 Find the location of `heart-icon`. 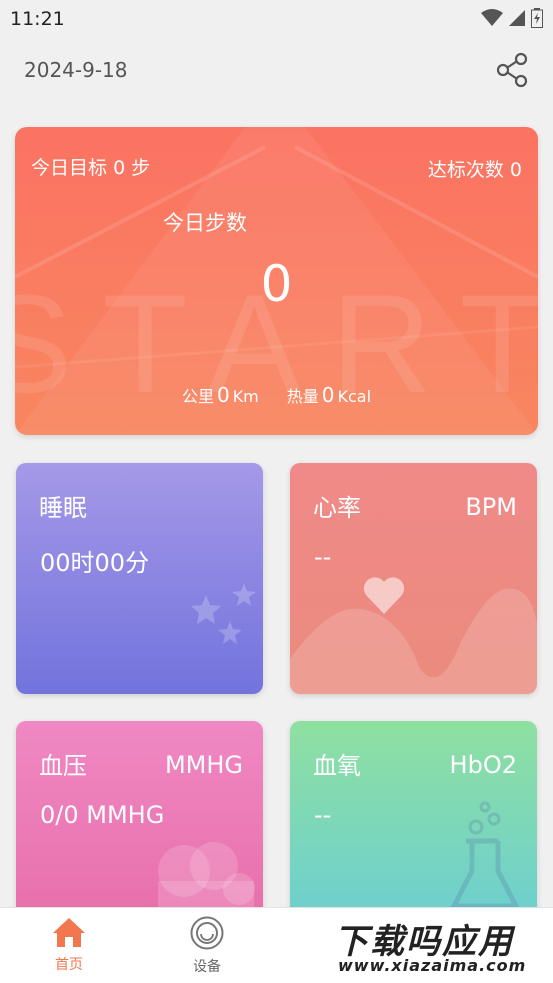

heart-icon is located at coordinates (384, 595).